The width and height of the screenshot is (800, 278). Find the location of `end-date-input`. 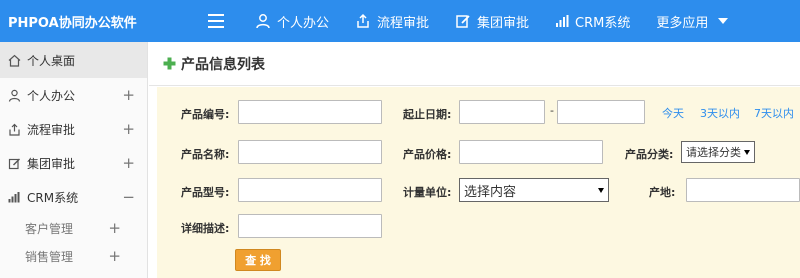

end-date-input is located at coordinates (601, 112).